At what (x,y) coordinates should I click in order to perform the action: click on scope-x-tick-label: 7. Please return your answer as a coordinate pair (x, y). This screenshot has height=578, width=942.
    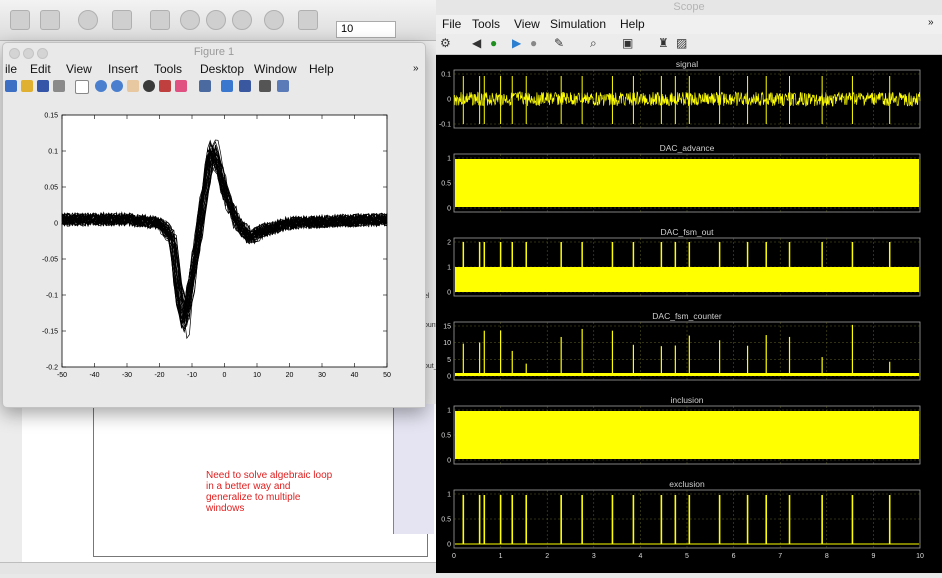
    Looking at the image, I should click on (780, 556).